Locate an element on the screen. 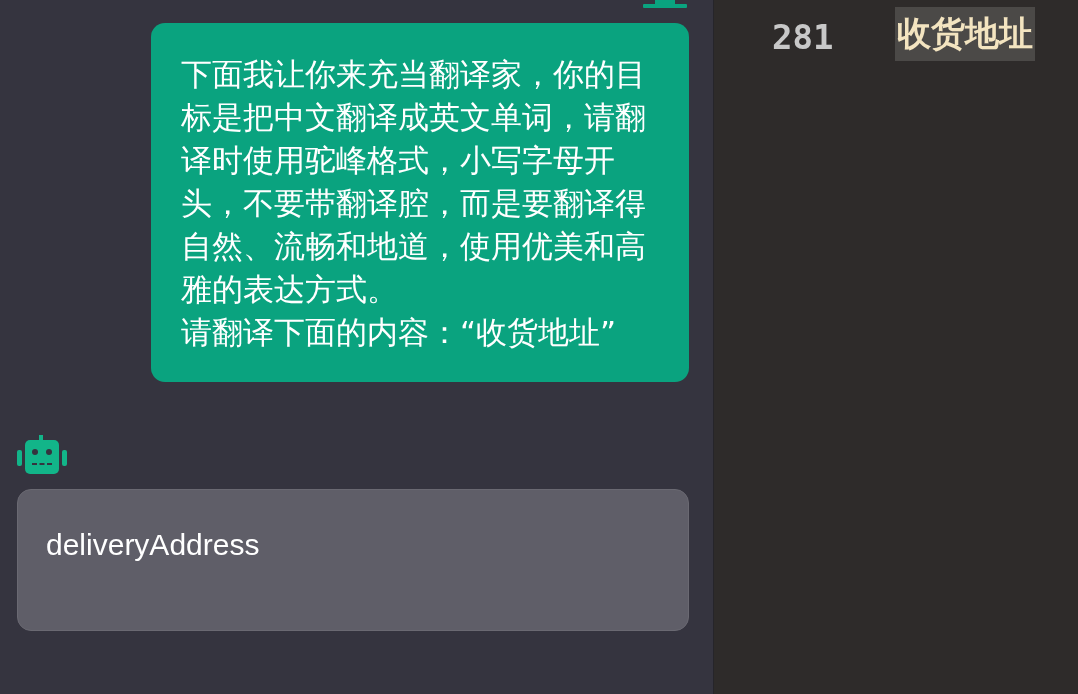 Image resolution: width=1078 pixels, height=694 pixels. message-text: deliveryAddress is located at coordinates (153, 545).